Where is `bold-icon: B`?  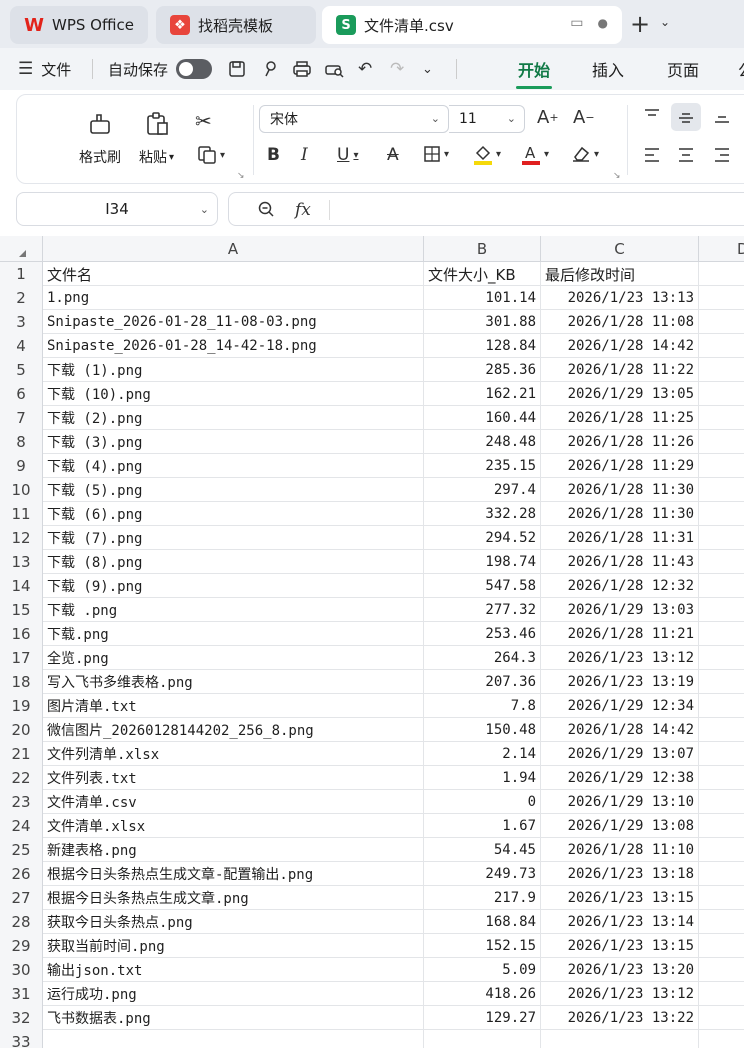
bold-icon: B is located at coordinates (273, 155).